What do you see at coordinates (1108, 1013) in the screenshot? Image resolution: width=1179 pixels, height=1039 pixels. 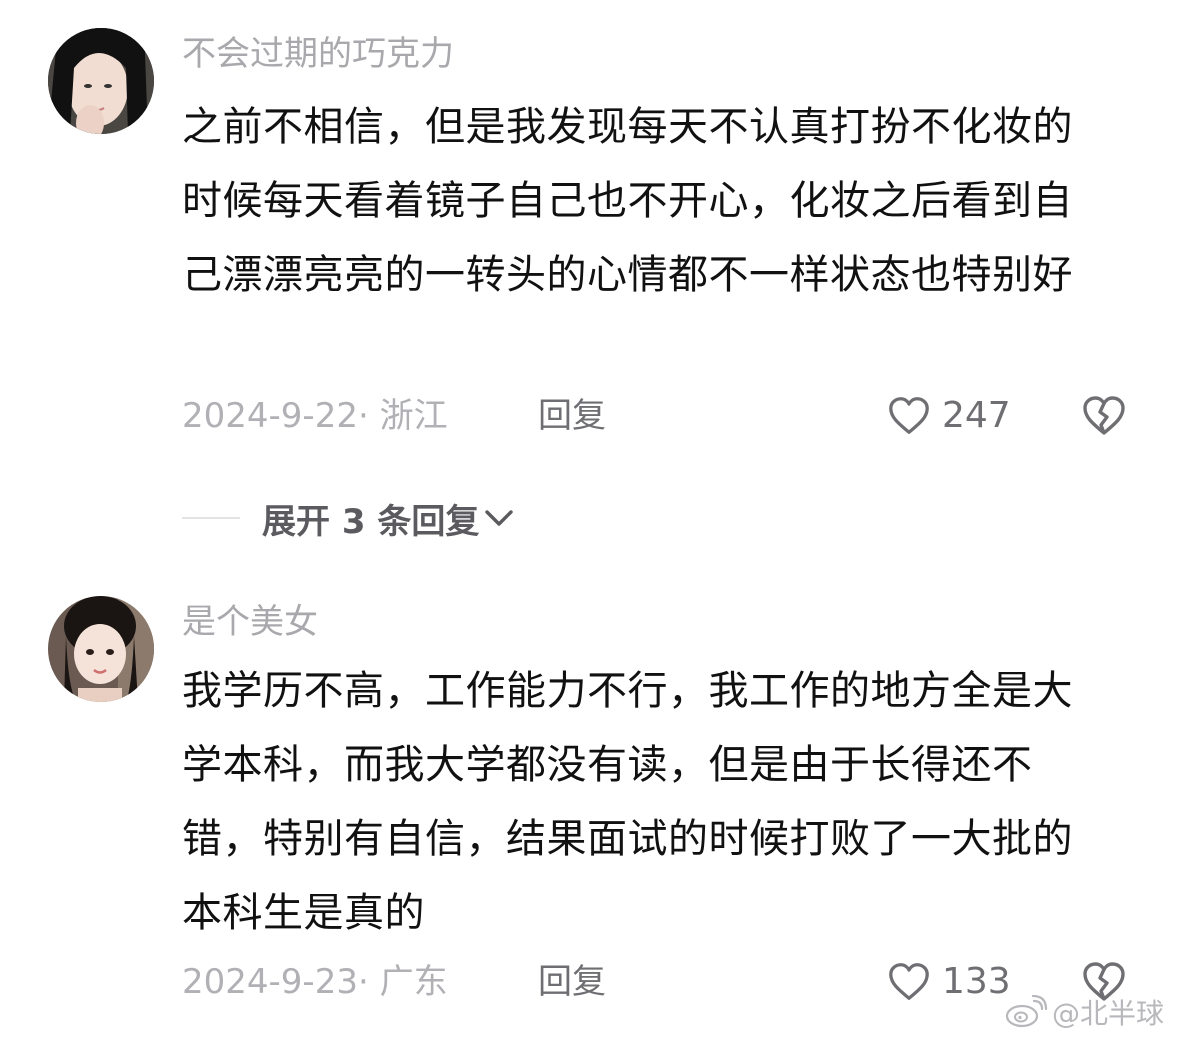 I see `watermark-text: @北半球` at bounding box center [1108, 1013].